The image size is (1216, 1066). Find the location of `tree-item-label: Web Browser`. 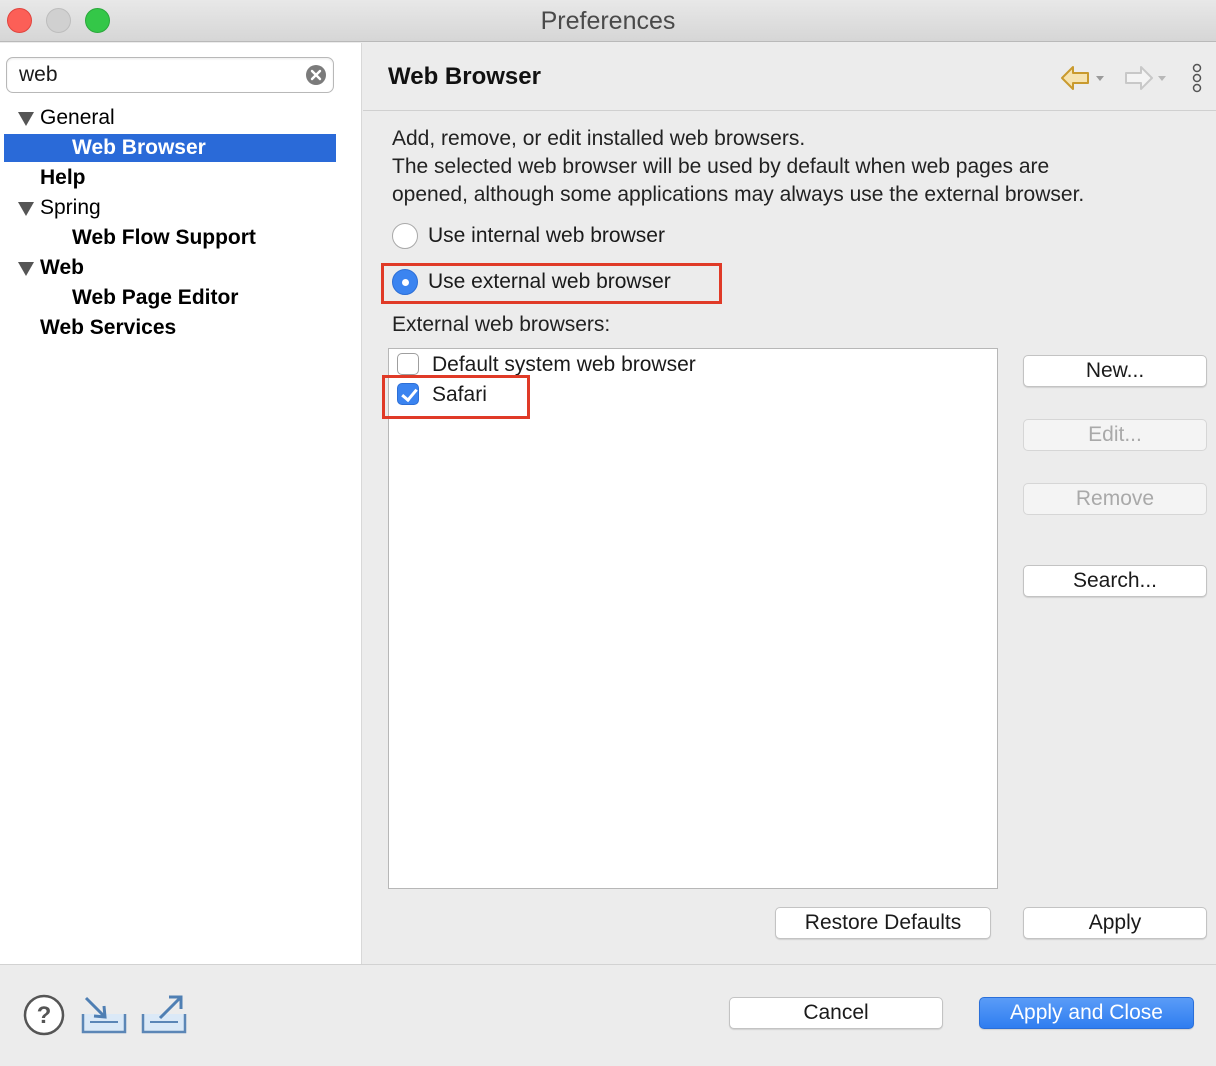

tree-item-label: Web Browser is located at coordinates (139, 147).